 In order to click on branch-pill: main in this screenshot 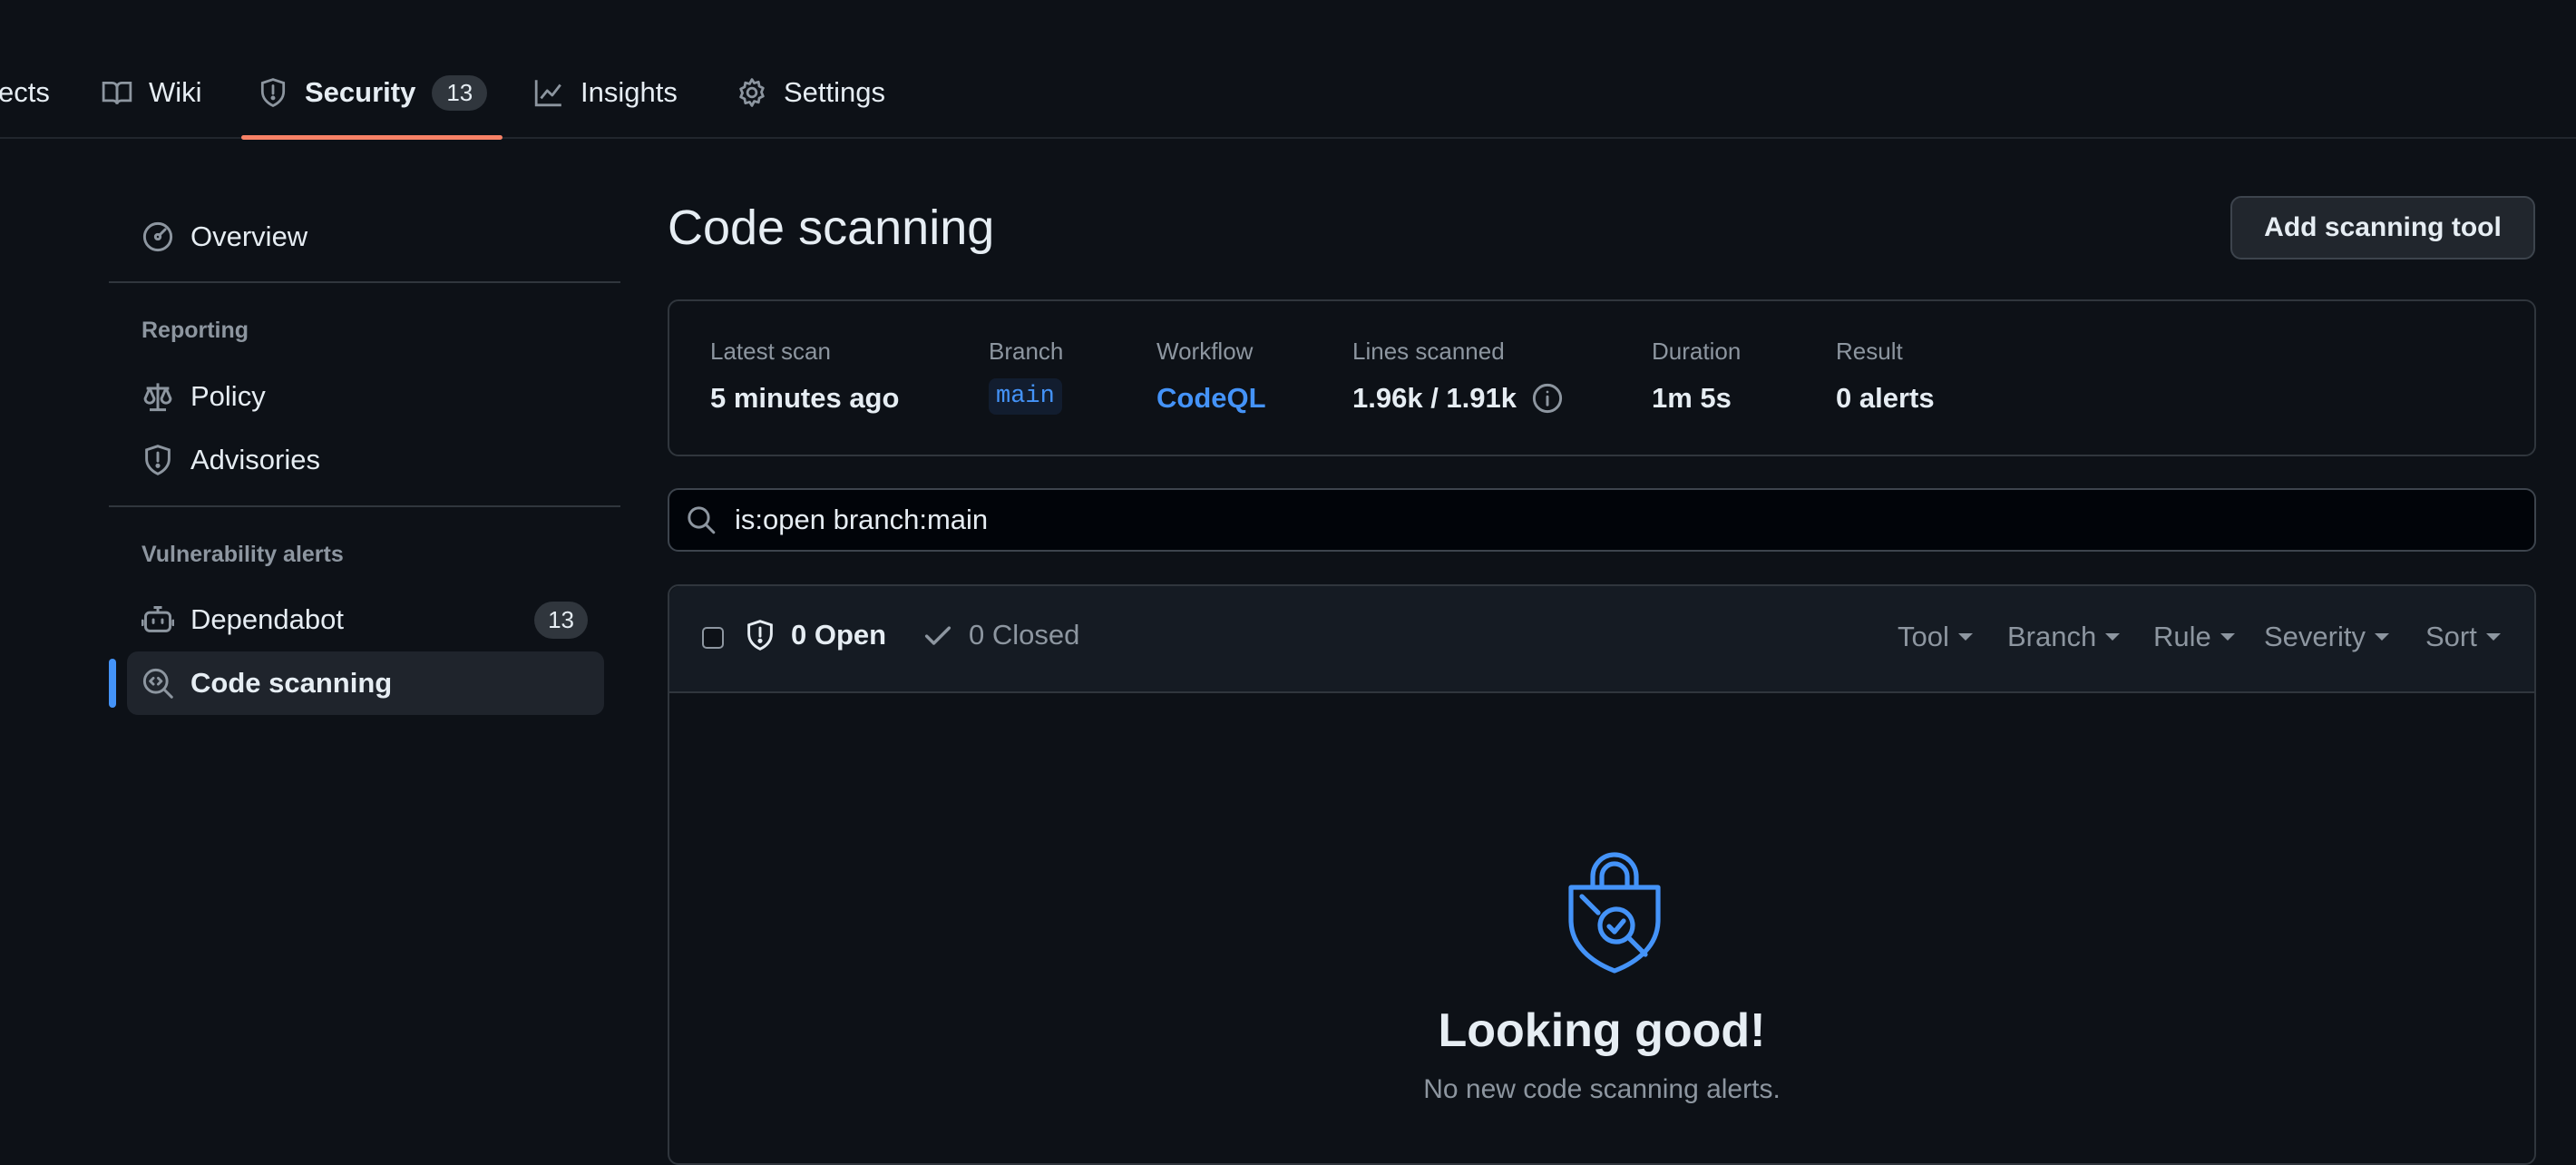, I will do `click(1025, 396)`.